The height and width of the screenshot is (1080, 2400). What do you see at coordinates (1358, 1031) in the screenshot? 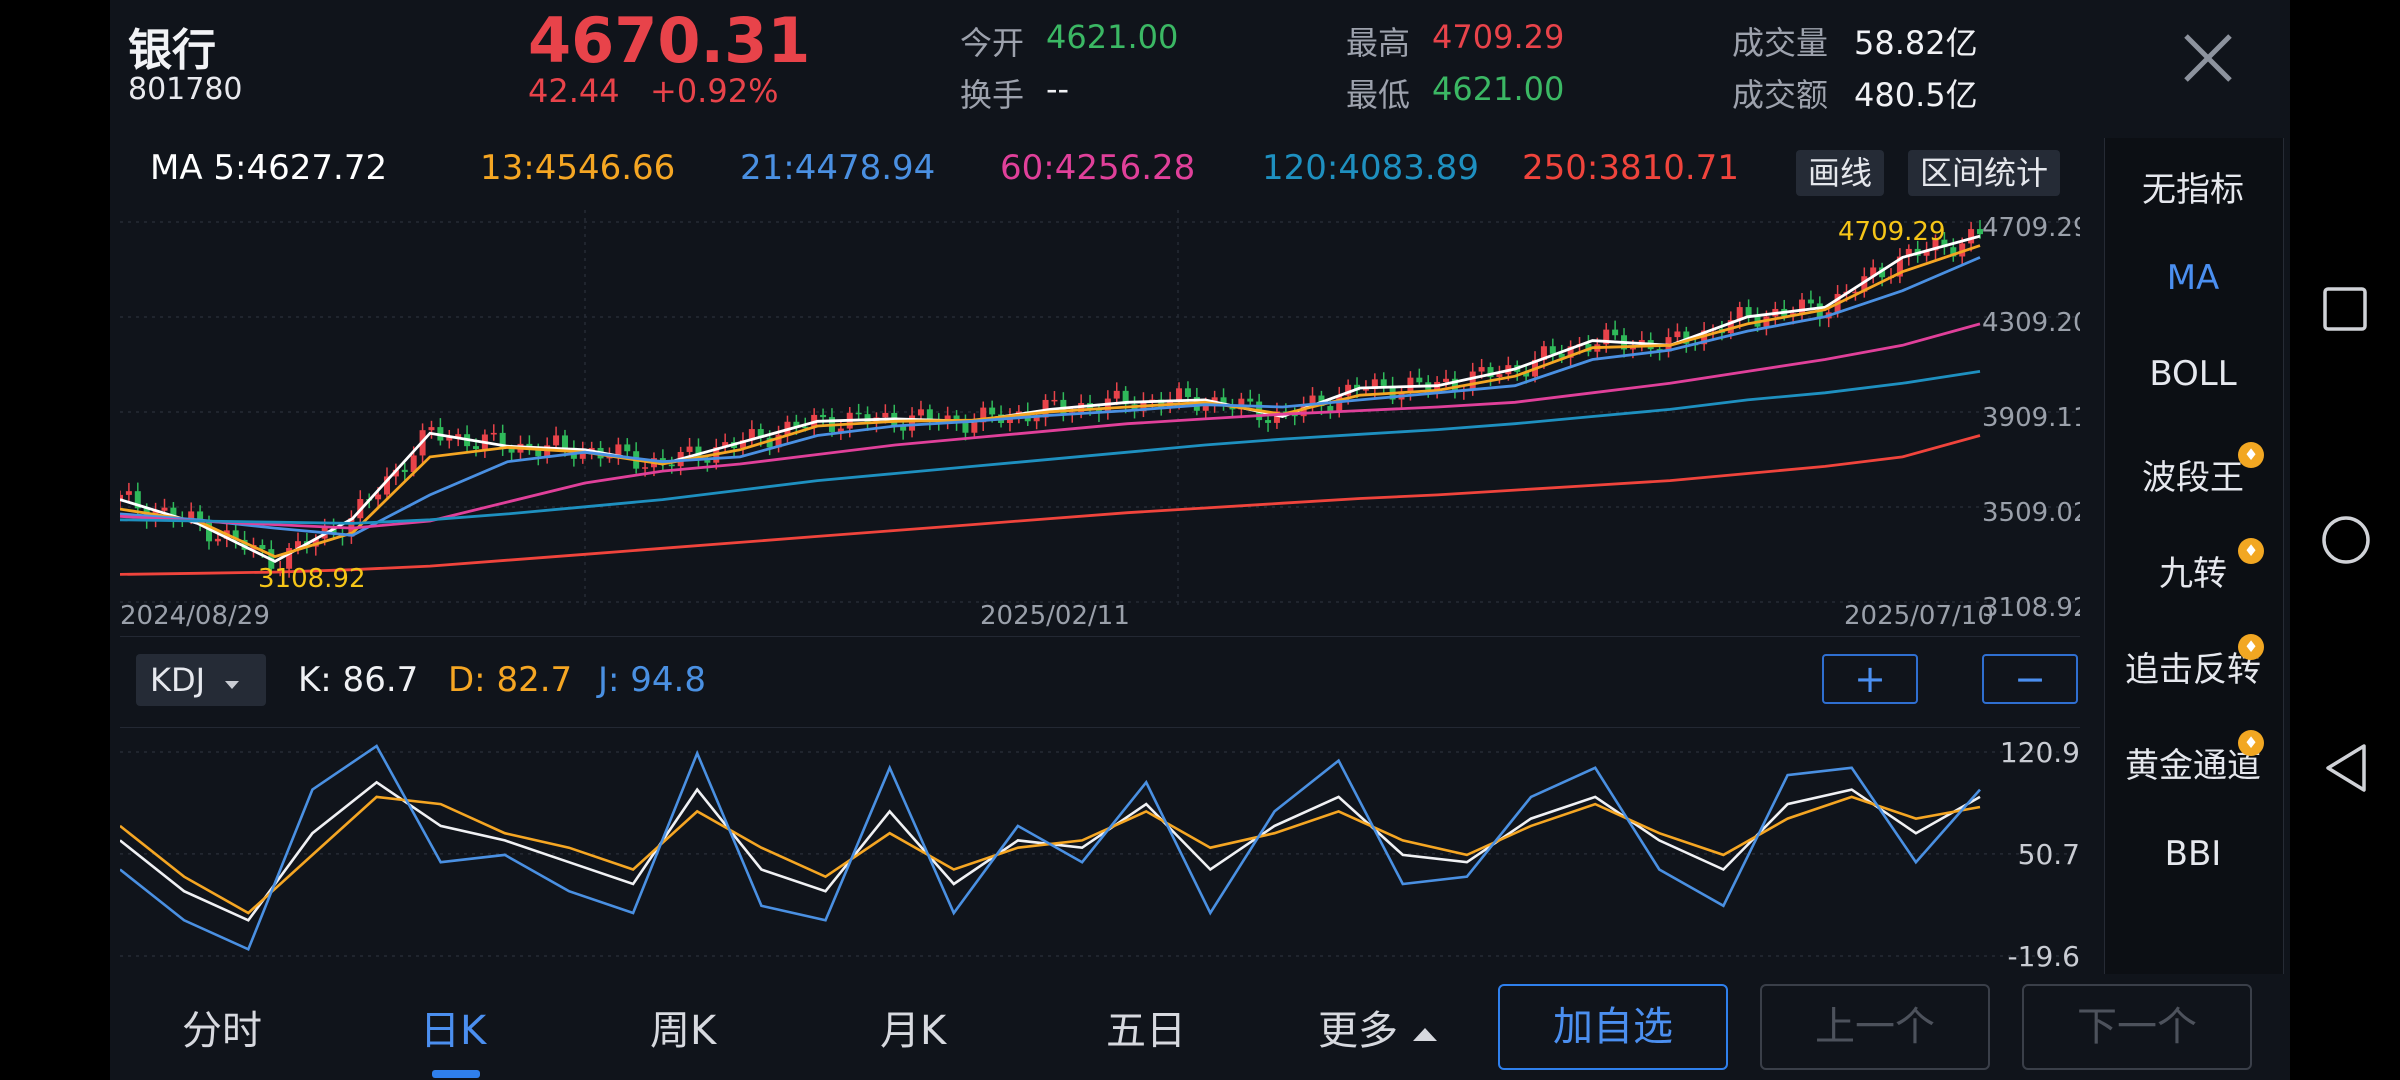
I see `tab-more-label: 更多` at bounding box center [1358, 1031].